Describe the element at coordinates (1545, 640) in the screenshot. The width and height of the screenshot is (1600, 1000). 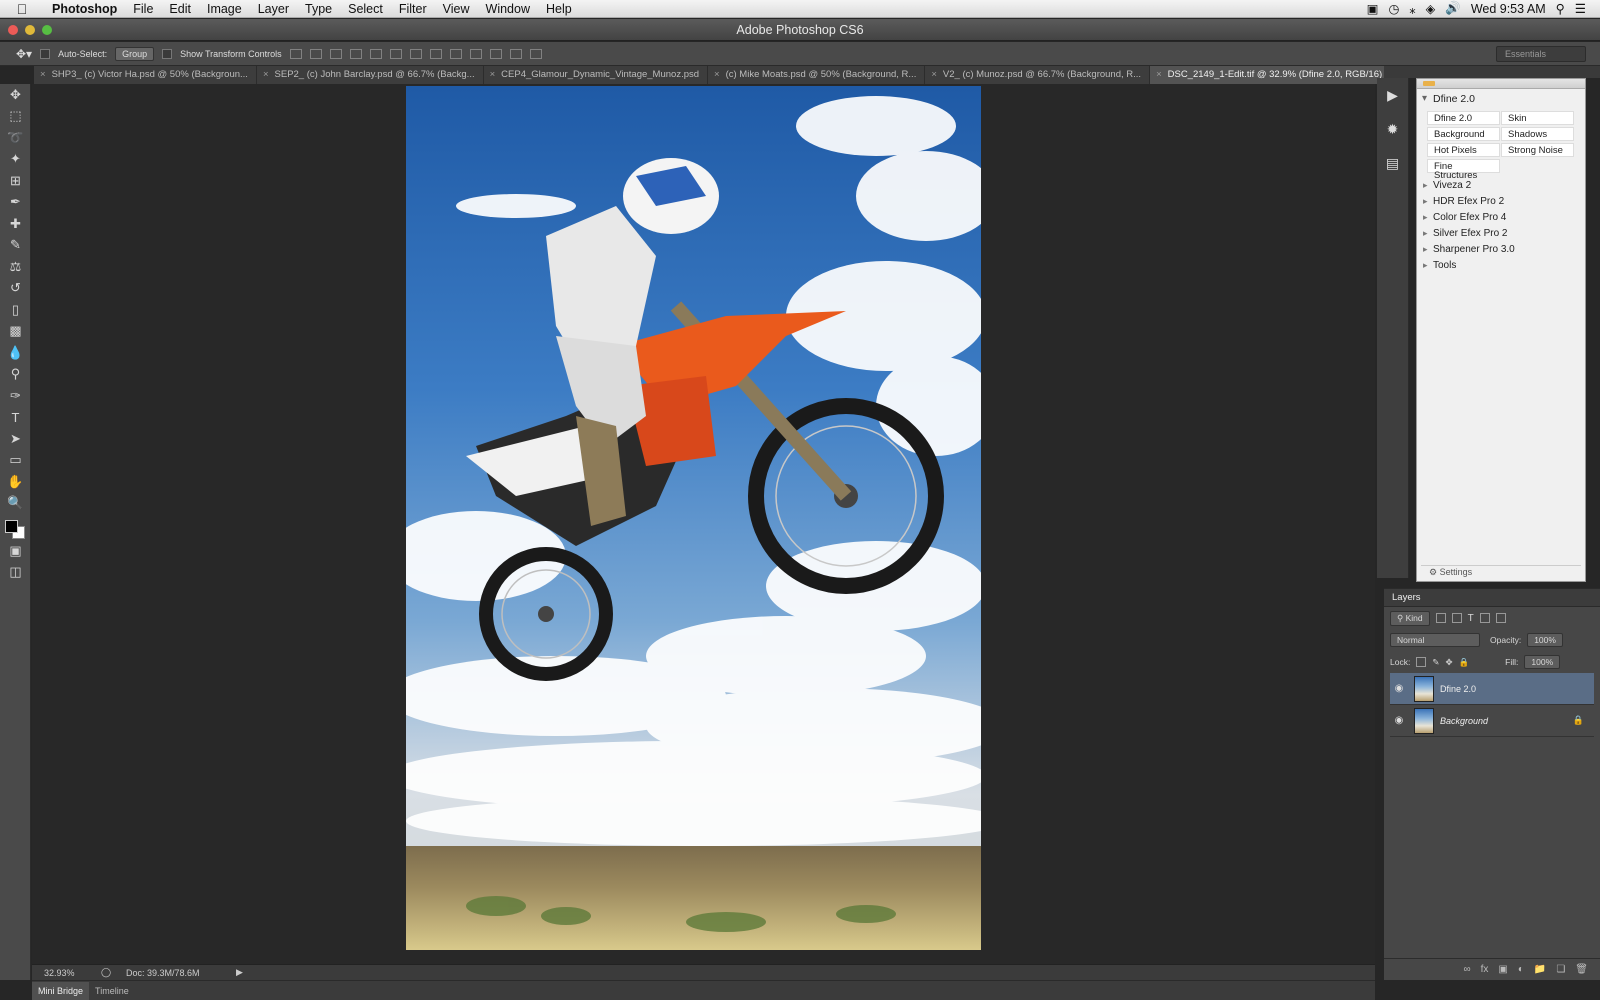
I see `opacity-field: 100%` at that location.